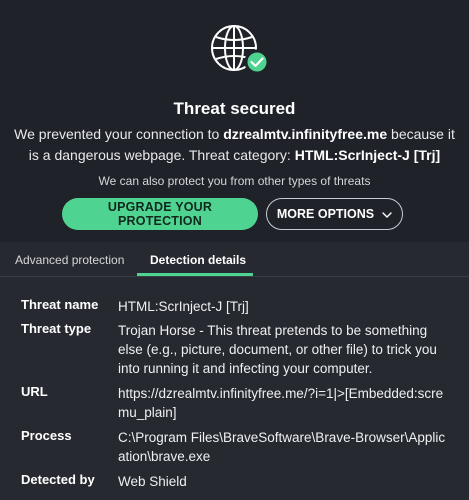 This screenshot has height=500, width=469. Describe the element at coordinates (152, 481) in the screenshot. I see `detail-value: Web Shield` at that location.